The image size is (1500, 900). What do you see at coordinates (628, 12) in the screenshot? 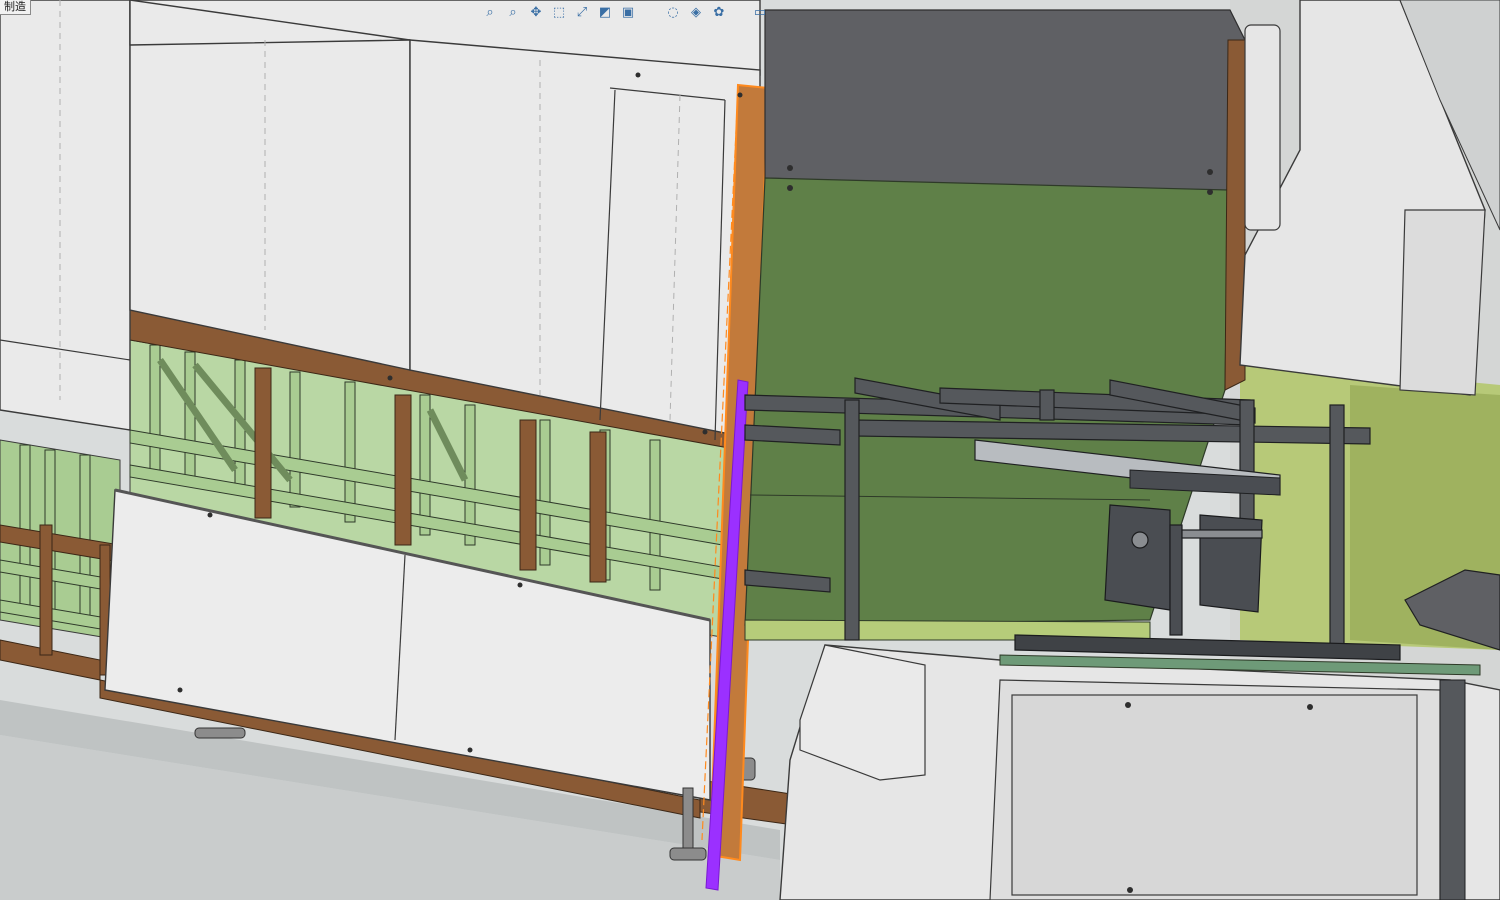
I see `view-cube-icon: ▣` at bounding box center [628, 12].